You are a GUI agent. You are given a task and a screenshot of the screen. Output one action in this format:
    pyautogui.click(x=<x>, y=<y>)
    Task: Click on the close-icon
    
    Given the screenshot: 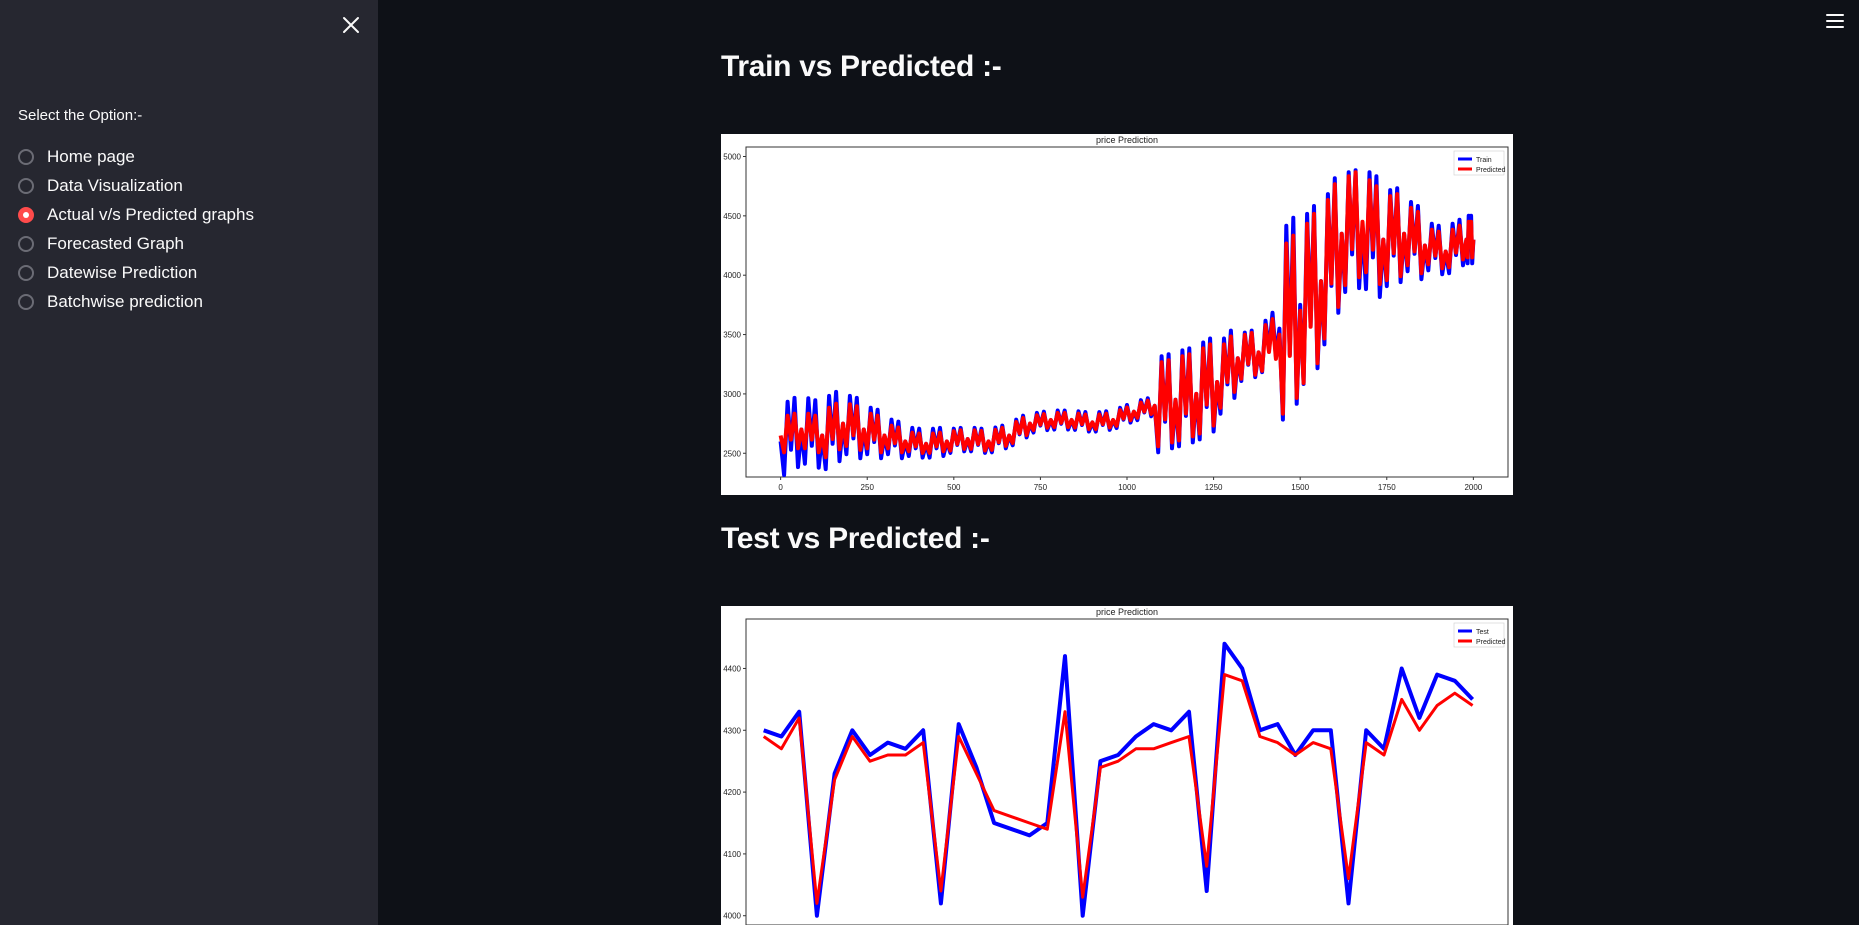 What is the action you would take?
    pyautogui.click(x=351, y=25)
    